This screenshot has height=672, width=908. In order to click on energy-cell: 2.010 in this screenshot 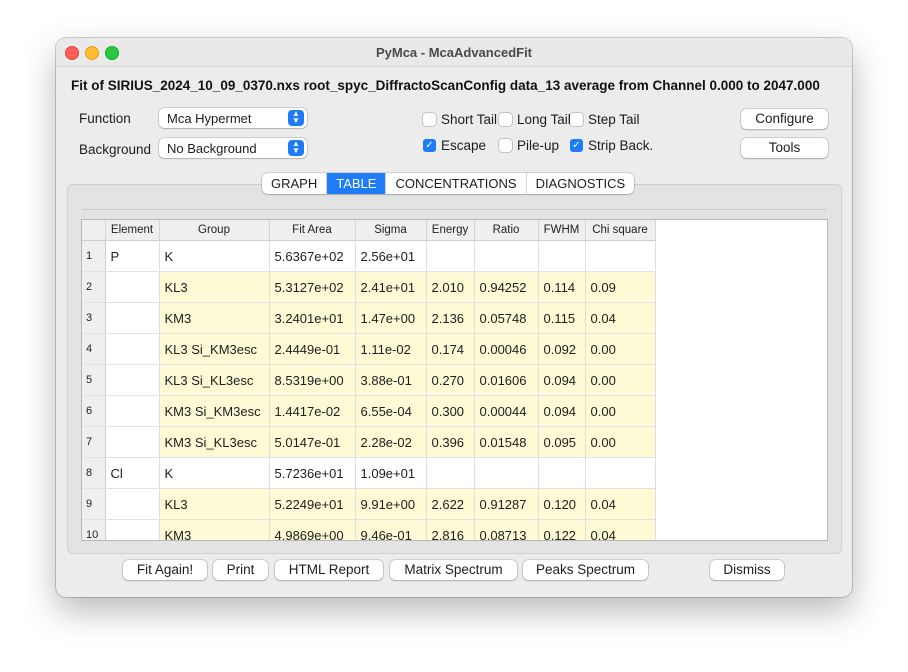, I will do `click(450, 287)`.